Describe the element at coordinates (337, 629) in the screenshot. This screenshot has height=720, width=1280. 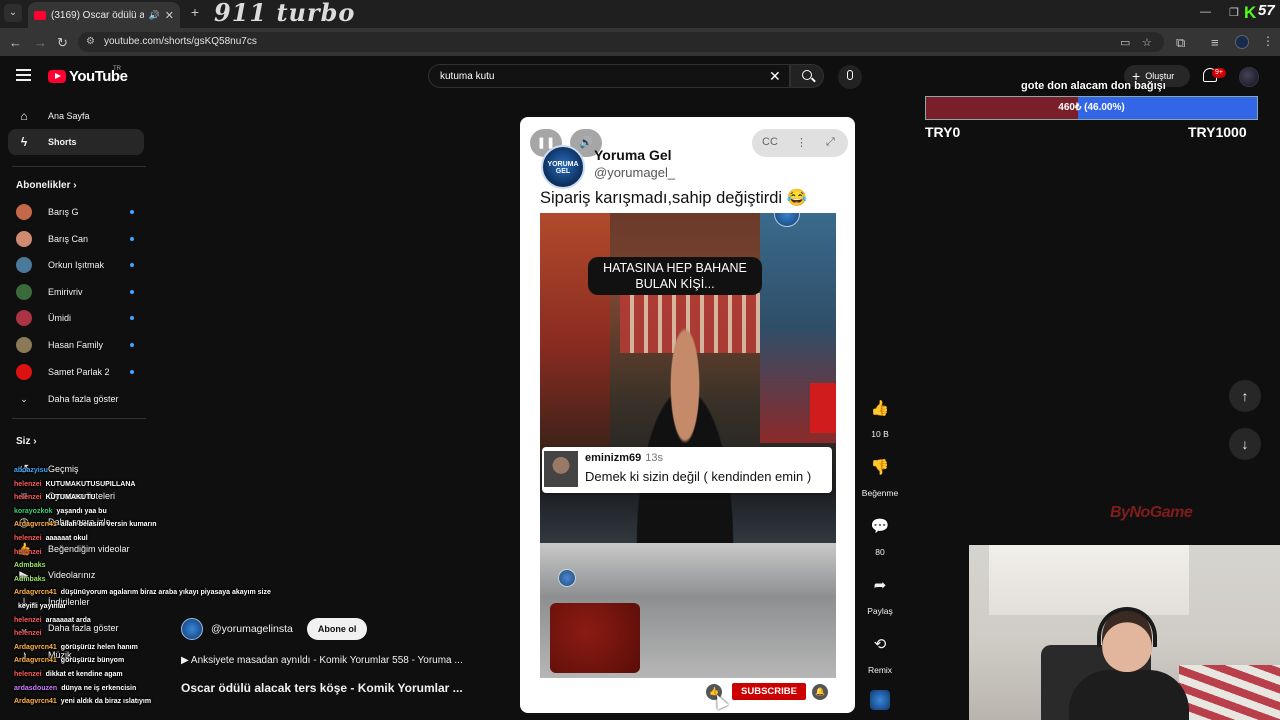
I see `subscribe-button: Abone ol` at that location.